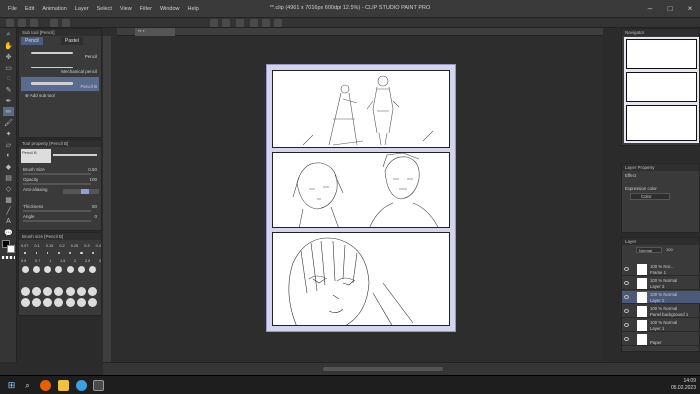 The height and width of the screenshot is (394, 700). I want to click on undo-icon, so click(54, 23).